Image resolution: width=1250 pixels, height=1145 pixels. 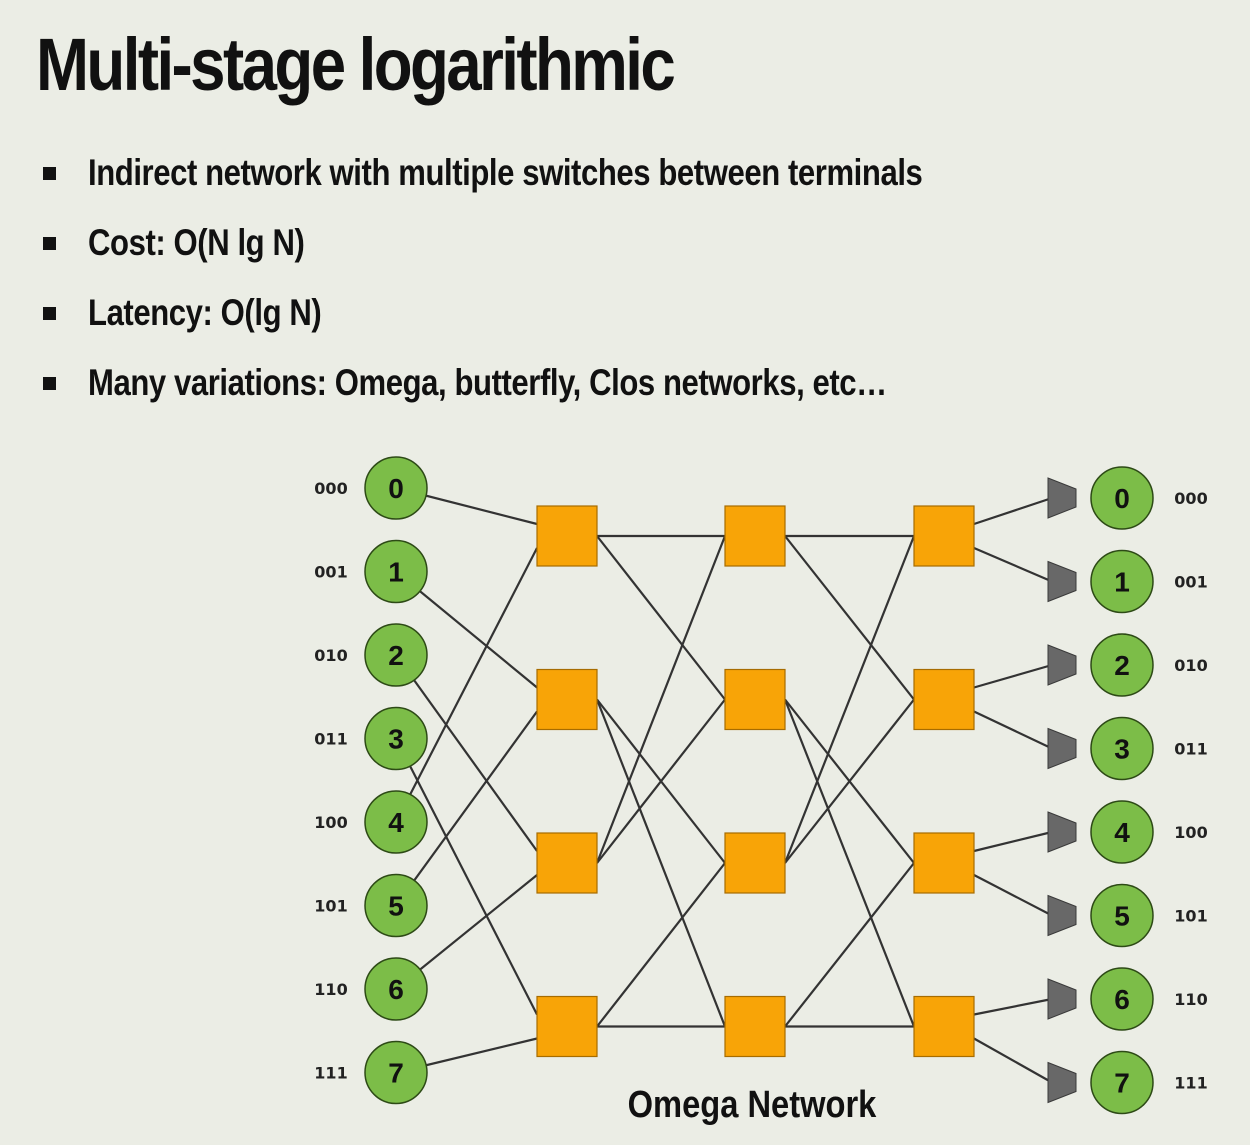 I want to click on output-binary-label: 001, so click(x=1190, y=582).